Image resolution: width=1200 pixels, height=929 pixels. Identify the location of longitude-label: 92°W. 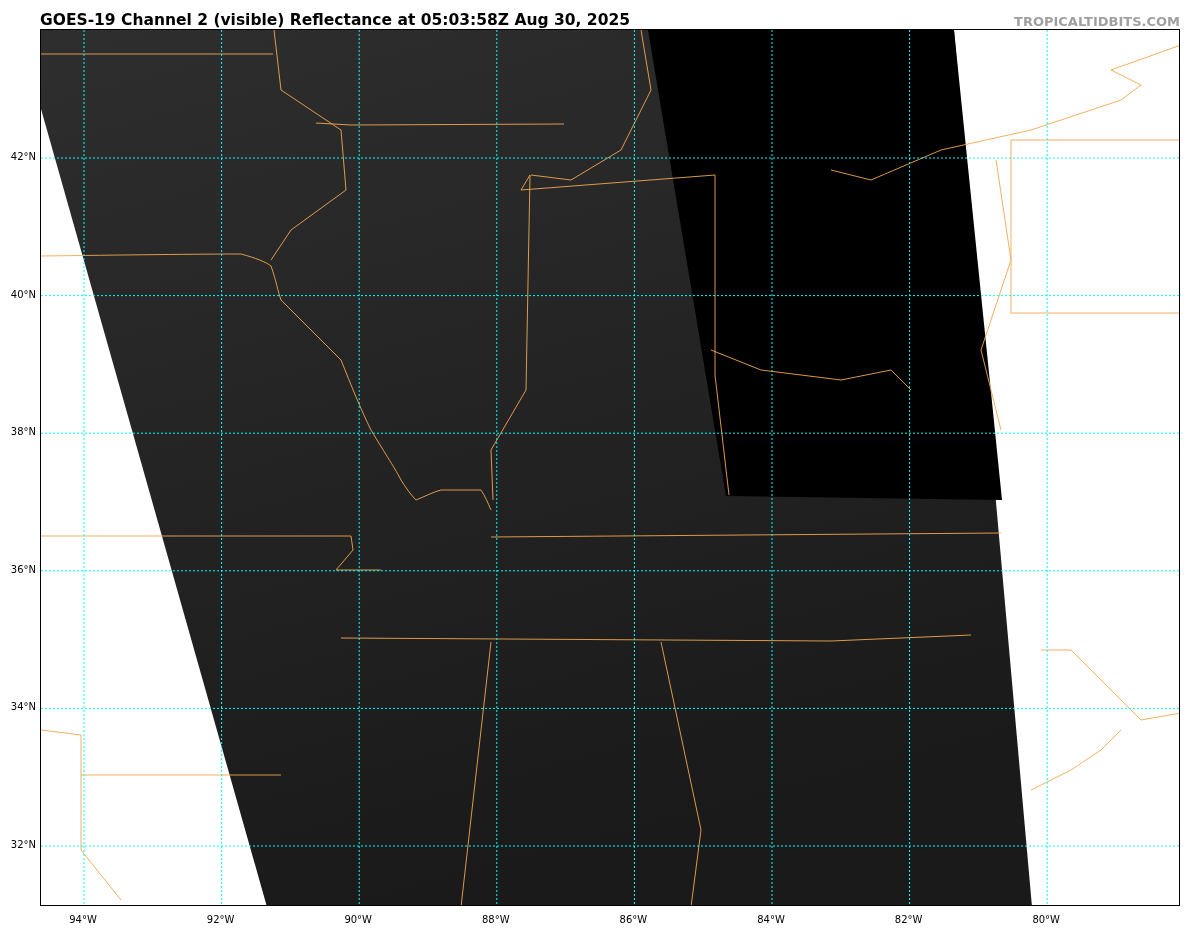
(220, 920).